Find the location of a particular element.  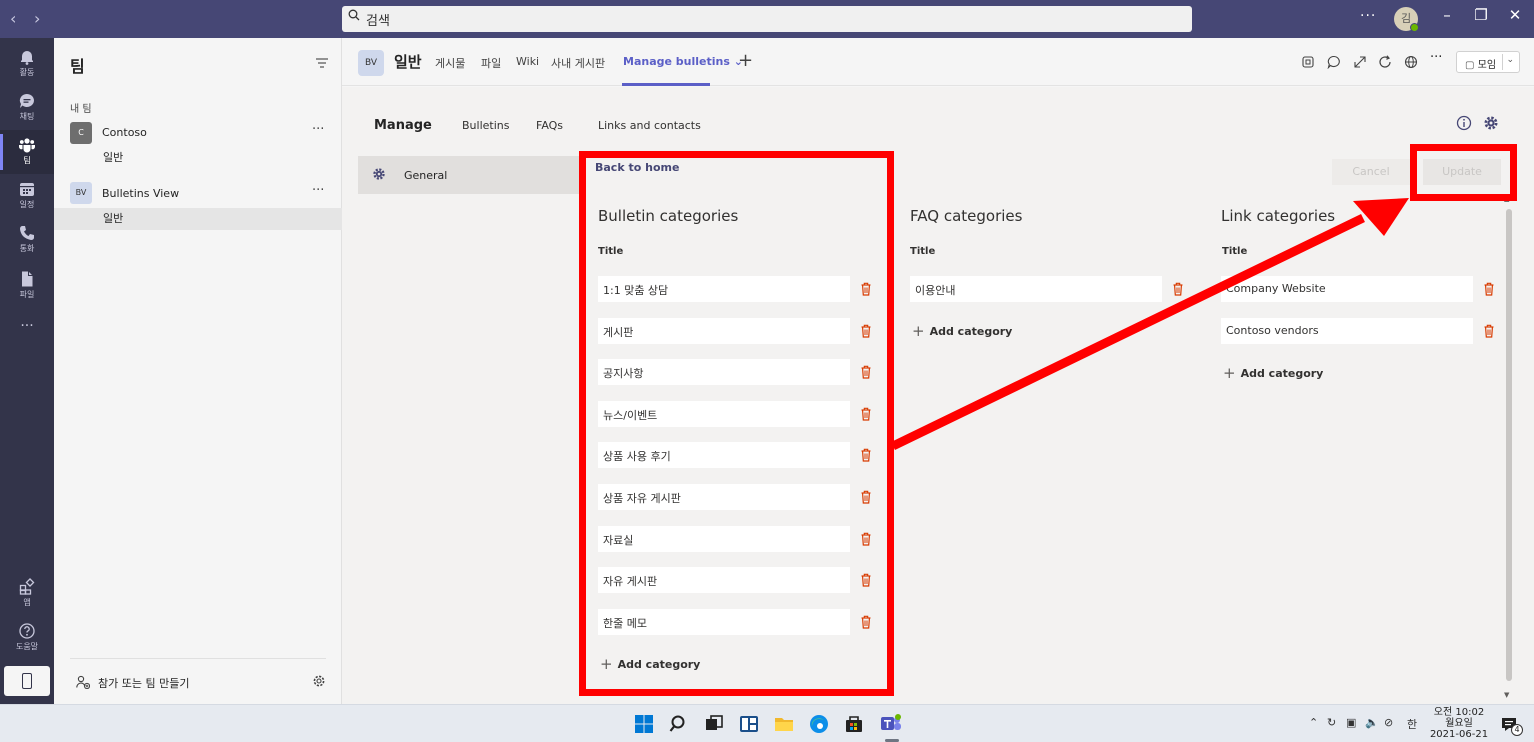

volume-icon: 🔈 is located at coordinates (1372, 722).